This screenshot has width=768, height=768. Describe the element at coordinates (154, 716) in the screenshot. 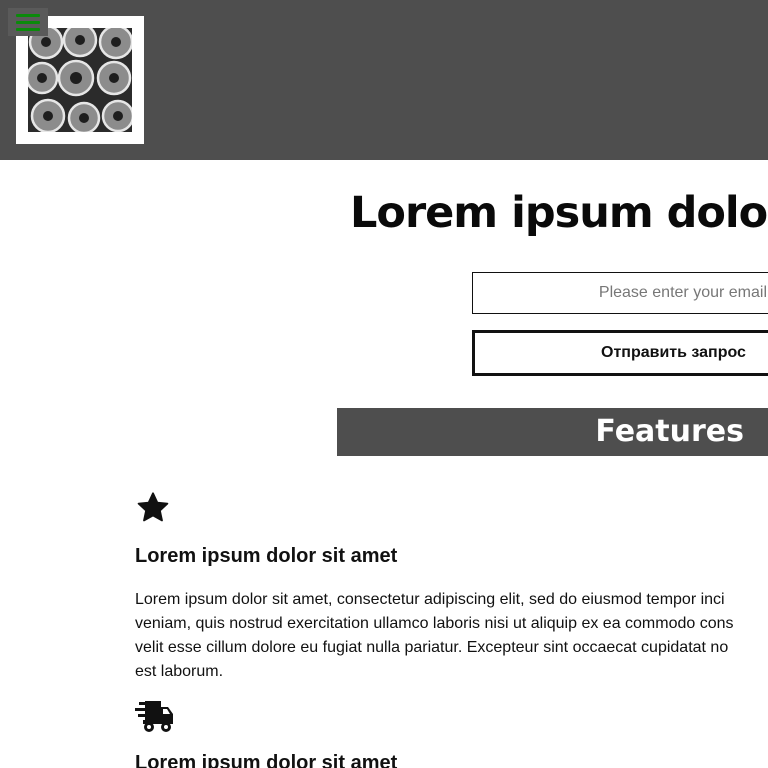

I see `delivery-truck-icon` at that location.